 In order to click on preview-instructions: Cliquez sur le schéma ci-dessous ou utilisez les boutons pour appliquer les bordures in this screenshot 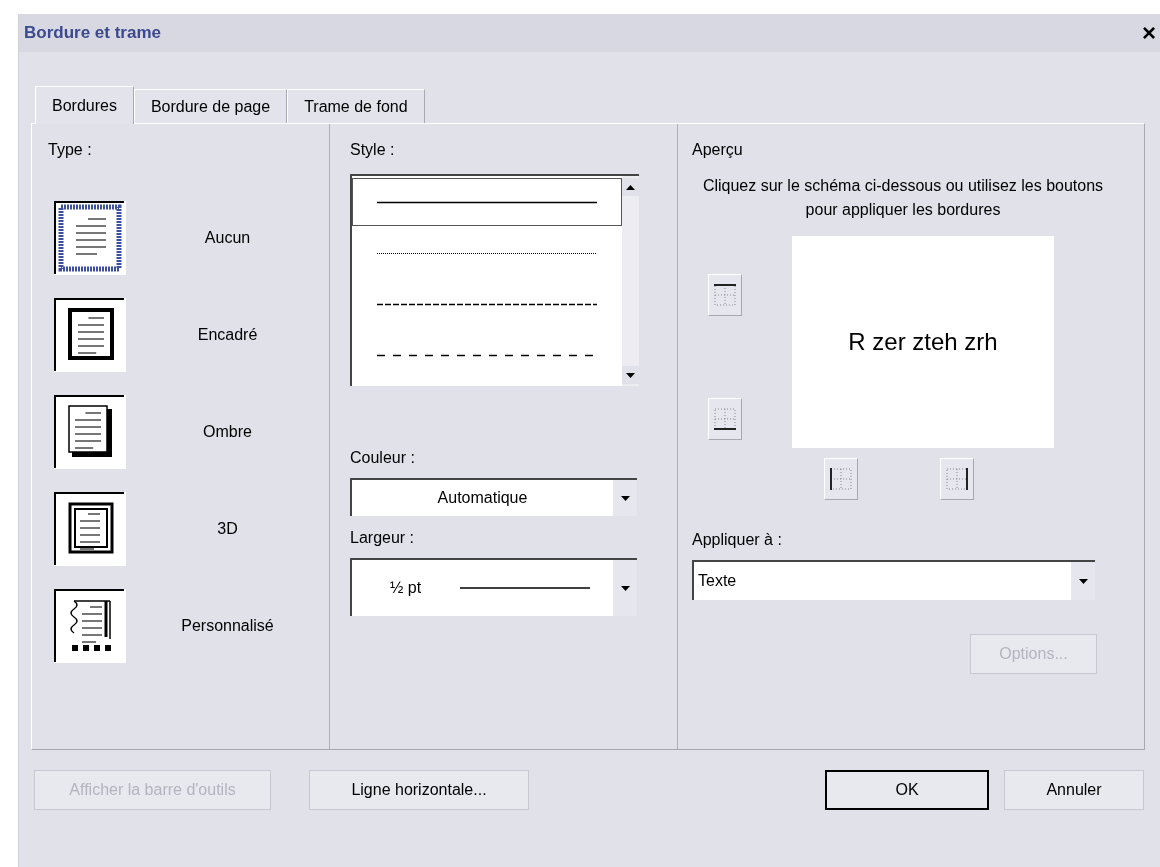, I will do `click(903, 198)`.